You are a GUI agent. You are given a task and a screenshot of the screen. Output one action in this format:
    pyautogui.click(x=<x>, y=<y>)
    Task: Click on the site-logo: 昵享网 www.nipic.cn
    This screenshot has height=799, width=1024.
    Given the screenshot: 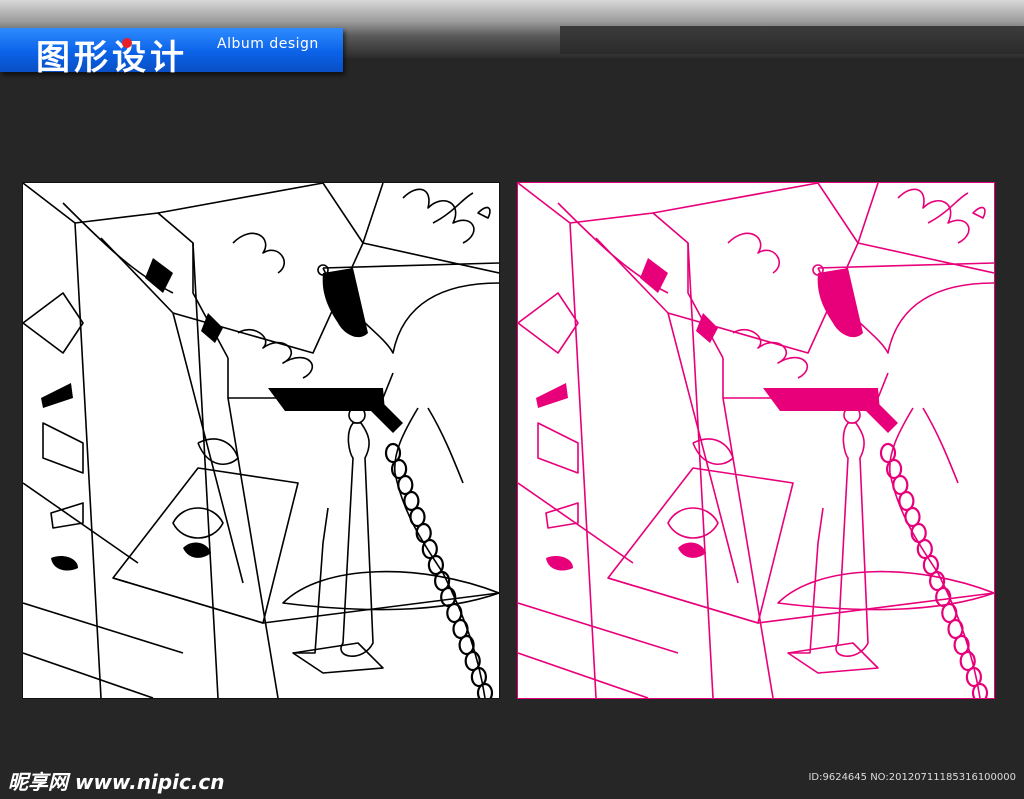 What is the action you would take?
    pyautogui.click(x=116, y=782)
    